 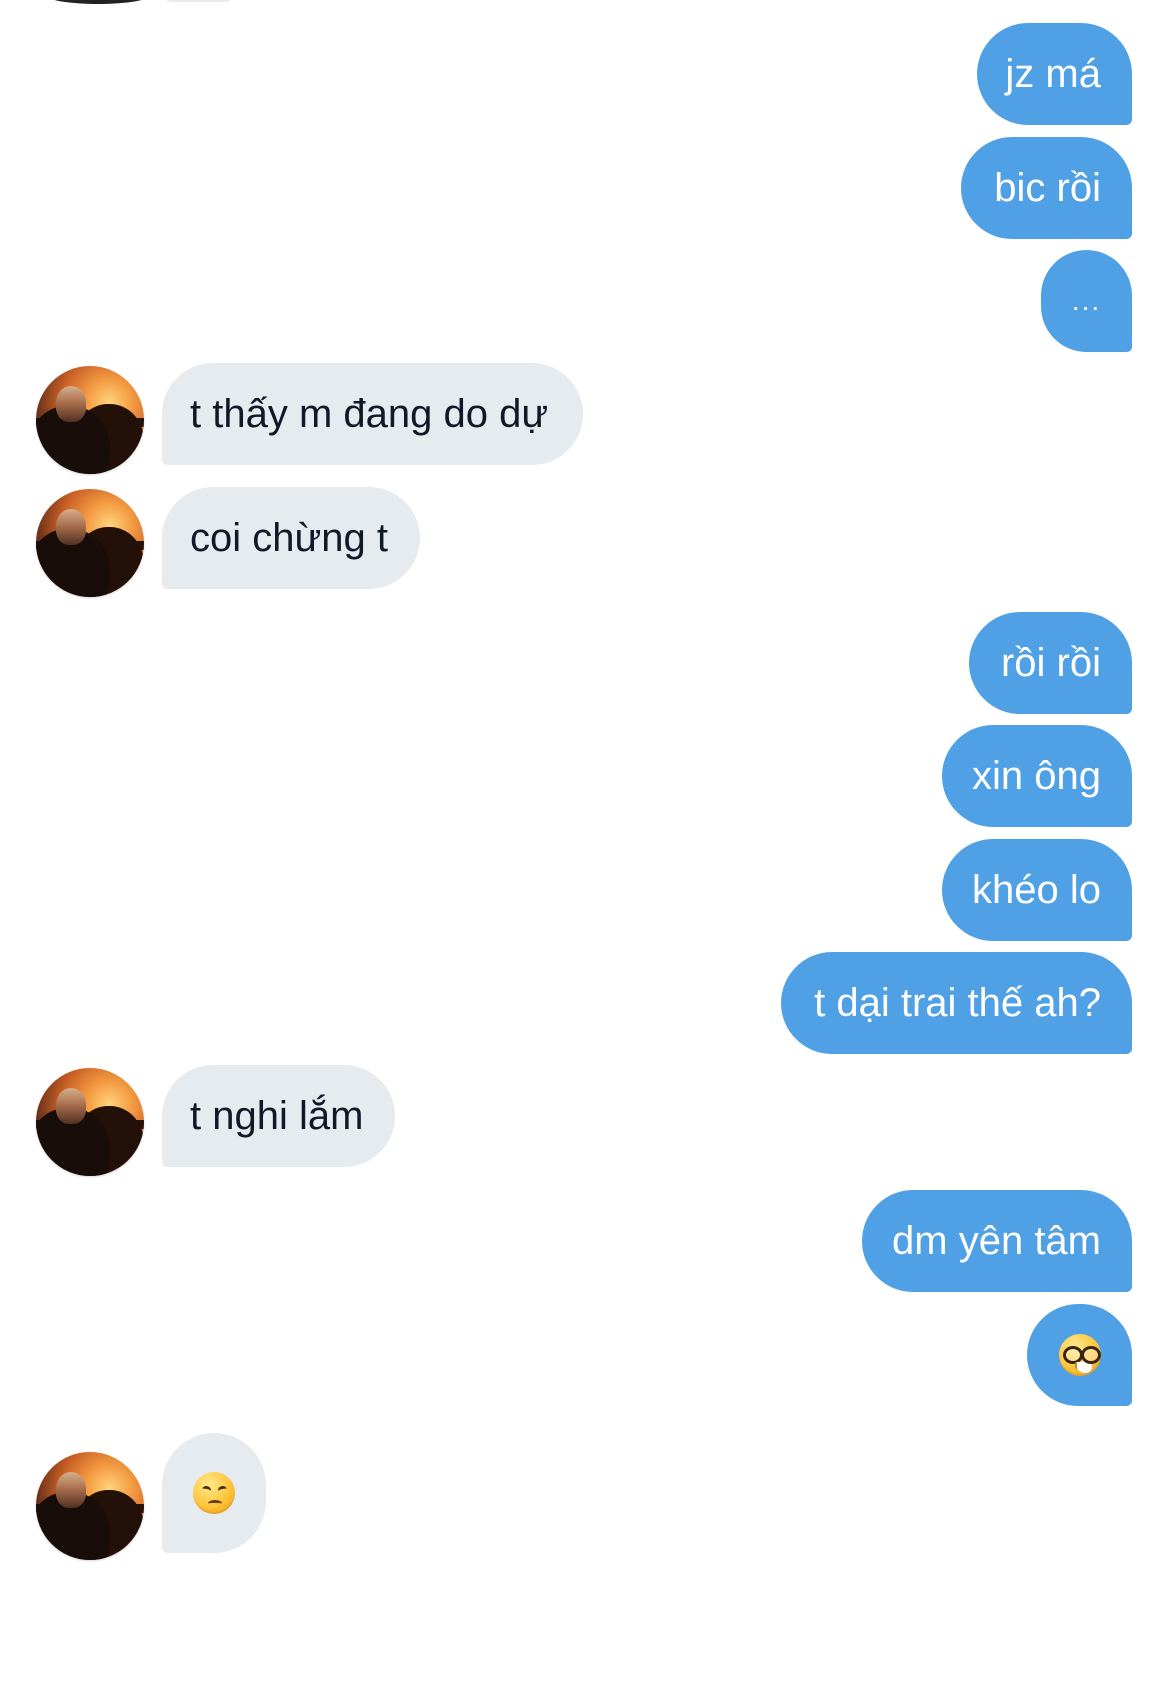 I want to click on message-text: t thấy m đang do dự, so click(x=369, y=414).